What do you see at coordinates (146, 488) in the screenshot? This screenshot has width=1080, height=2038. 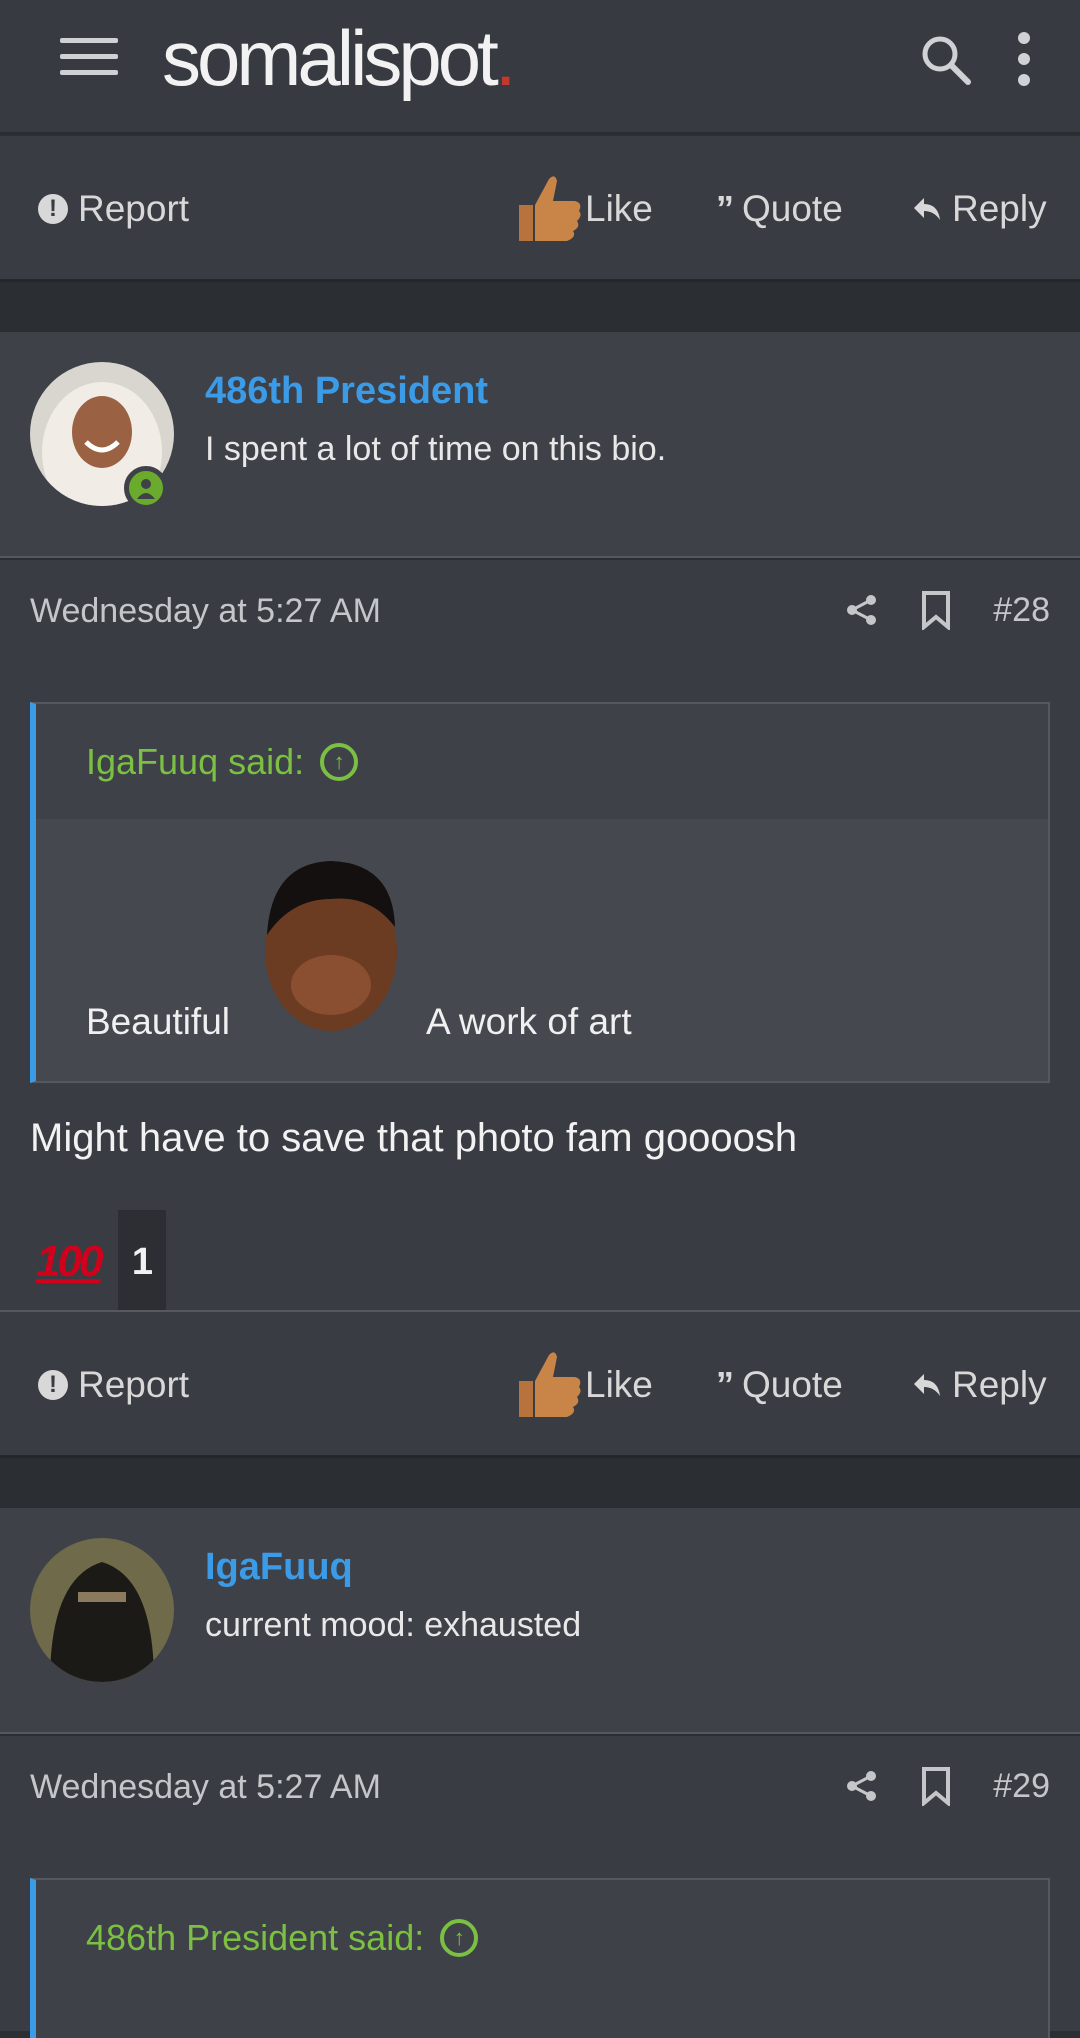 I see `online-status-icon` at bounding box center [146, 488].